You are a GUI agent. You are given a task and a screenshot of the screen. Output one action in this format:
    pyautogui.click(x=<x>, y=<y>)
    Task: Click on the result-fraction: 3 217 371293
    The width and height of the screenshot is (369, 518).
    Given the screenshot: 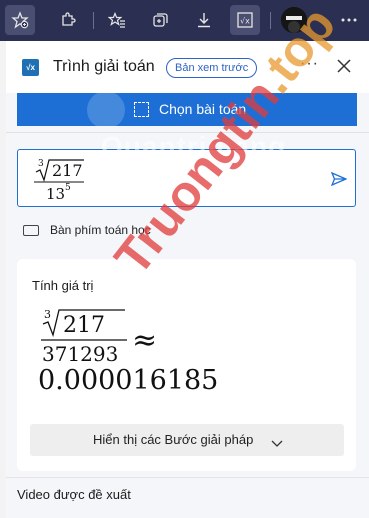 What is the action you would take?
    pyautogui.click(x=86, y=338)
    